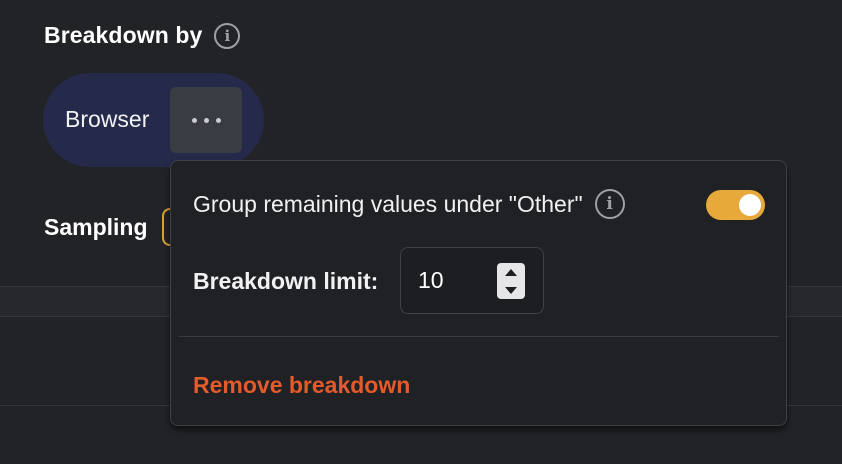  What do you see at coordinates (511, 272) in the screenshot?
I see `stepper-up-icon` at bounding box center [511, 272].